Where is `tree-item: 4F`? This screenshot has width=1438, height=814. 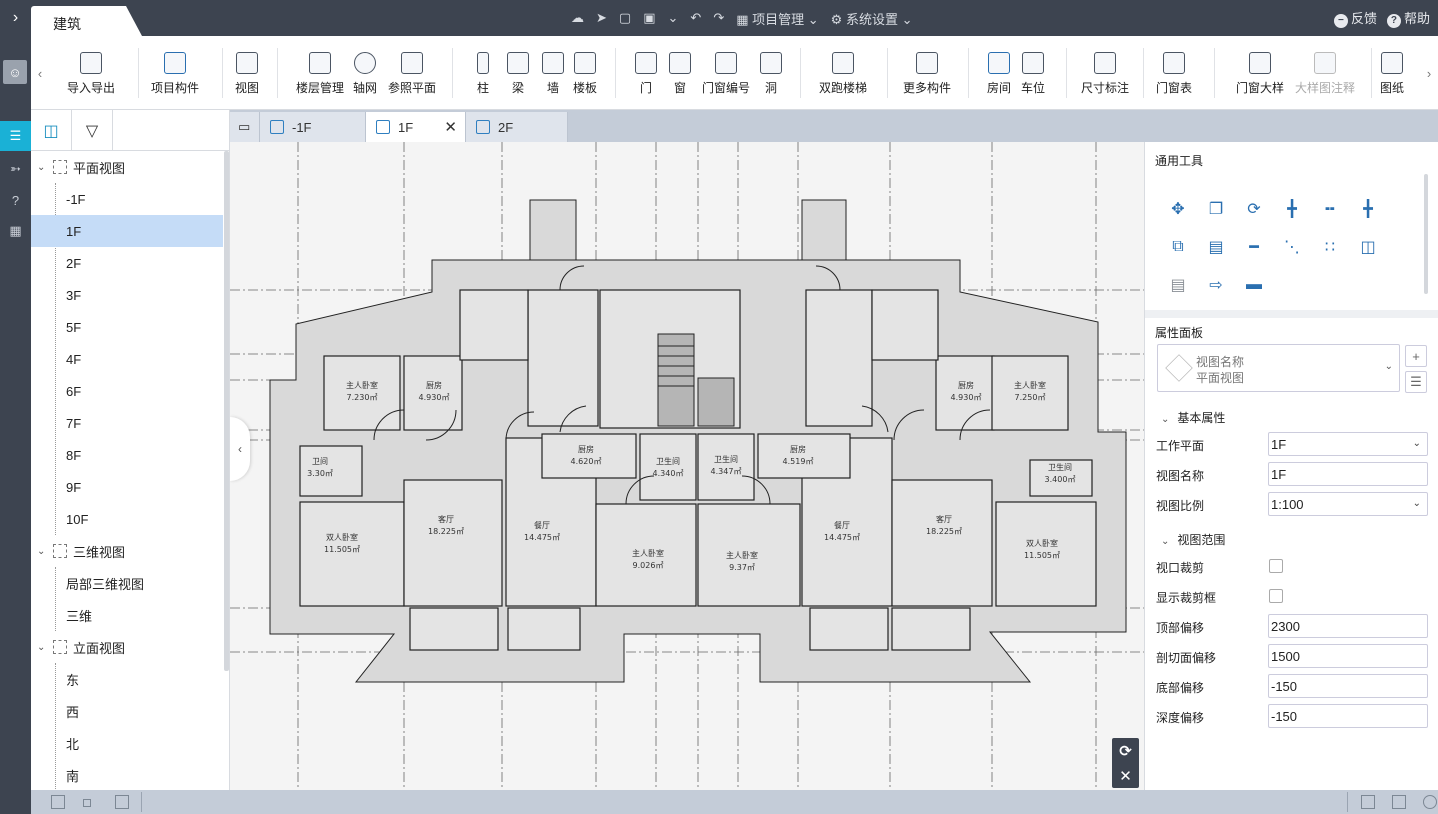
tree-item: 4F is located at coordinates (127, 359).